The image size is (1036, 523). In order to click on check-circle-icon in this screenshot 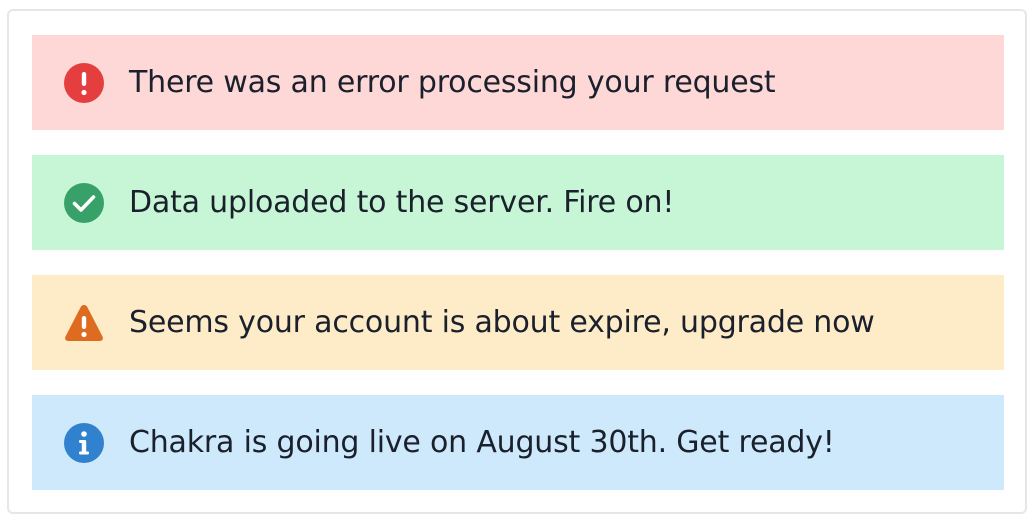, I will do `click(84, 202)`.